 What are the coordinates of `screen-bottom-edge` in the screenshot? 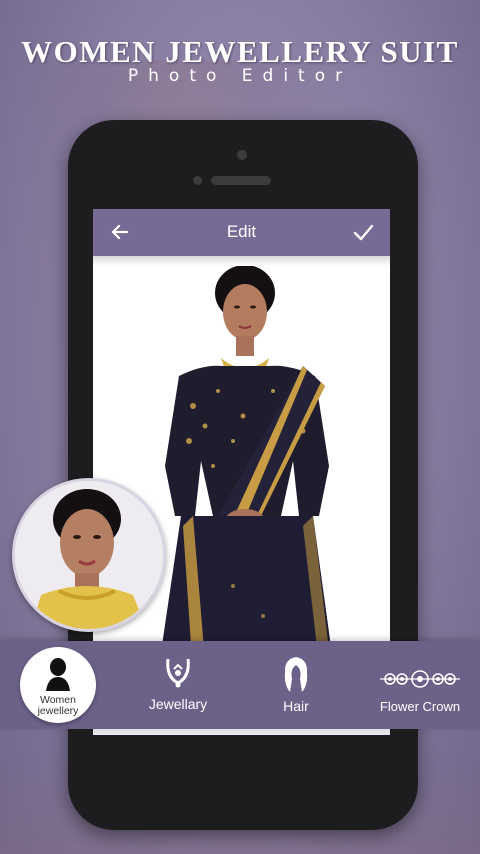 It's located at (241, 732).